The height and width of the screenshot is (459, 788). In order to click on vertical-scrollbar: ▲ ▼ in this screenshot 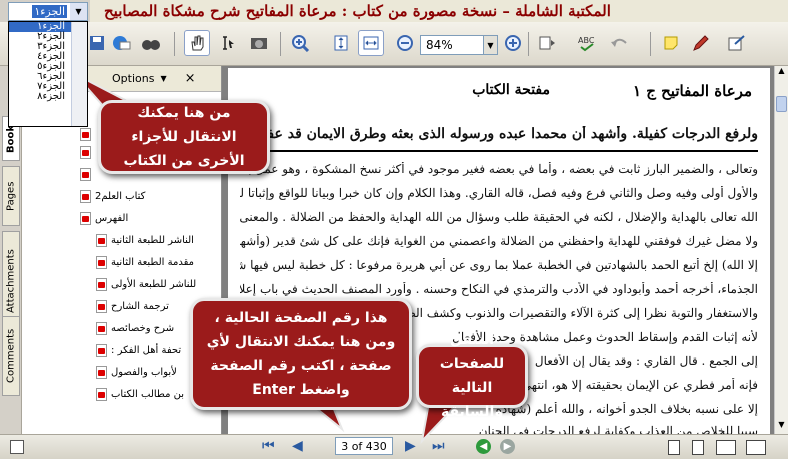, I will do `click(781, 250)`.